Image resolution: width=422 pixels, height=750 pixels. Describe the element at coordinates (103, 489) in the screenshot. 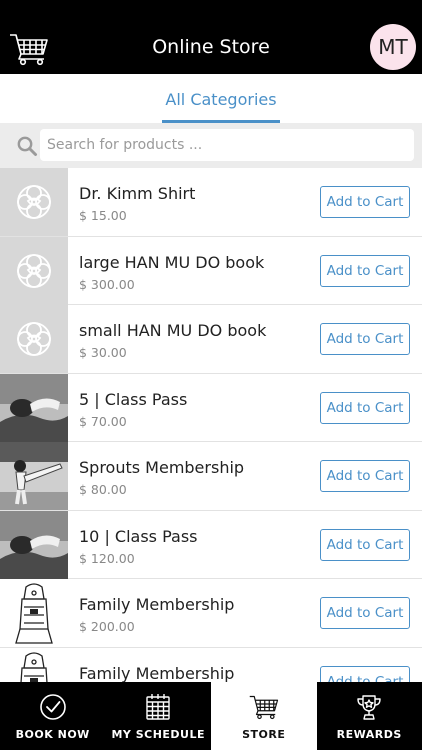

I see `product-price: $ 80.00` at that location.